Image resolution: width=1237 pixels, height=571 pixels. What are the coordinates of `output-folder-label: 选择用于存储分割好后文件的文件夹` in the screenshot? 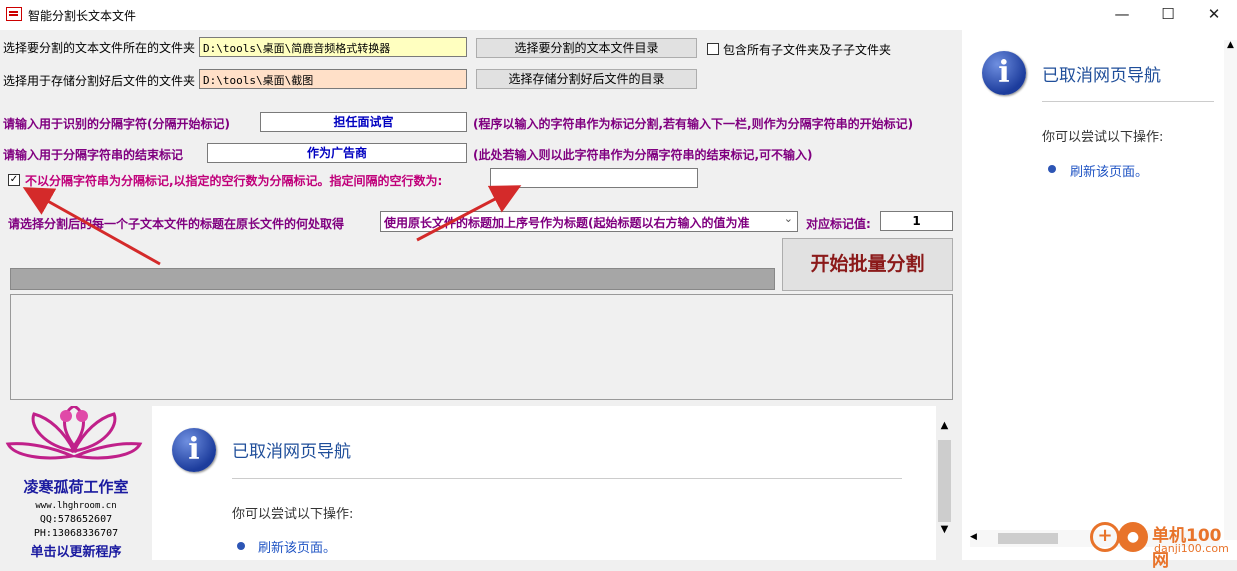 It's located at (99, 81).